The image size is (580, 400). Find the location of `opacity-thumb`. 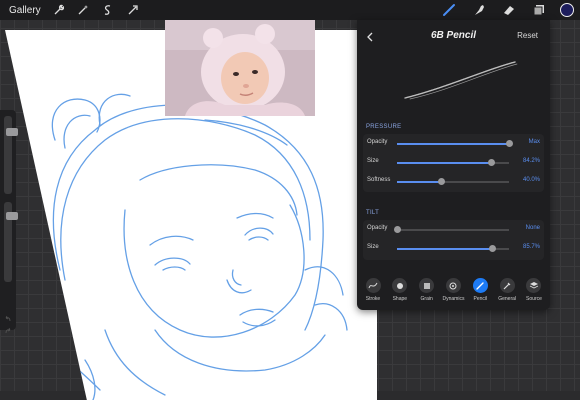

opacity-thumb is located at coordinates (12, 216).